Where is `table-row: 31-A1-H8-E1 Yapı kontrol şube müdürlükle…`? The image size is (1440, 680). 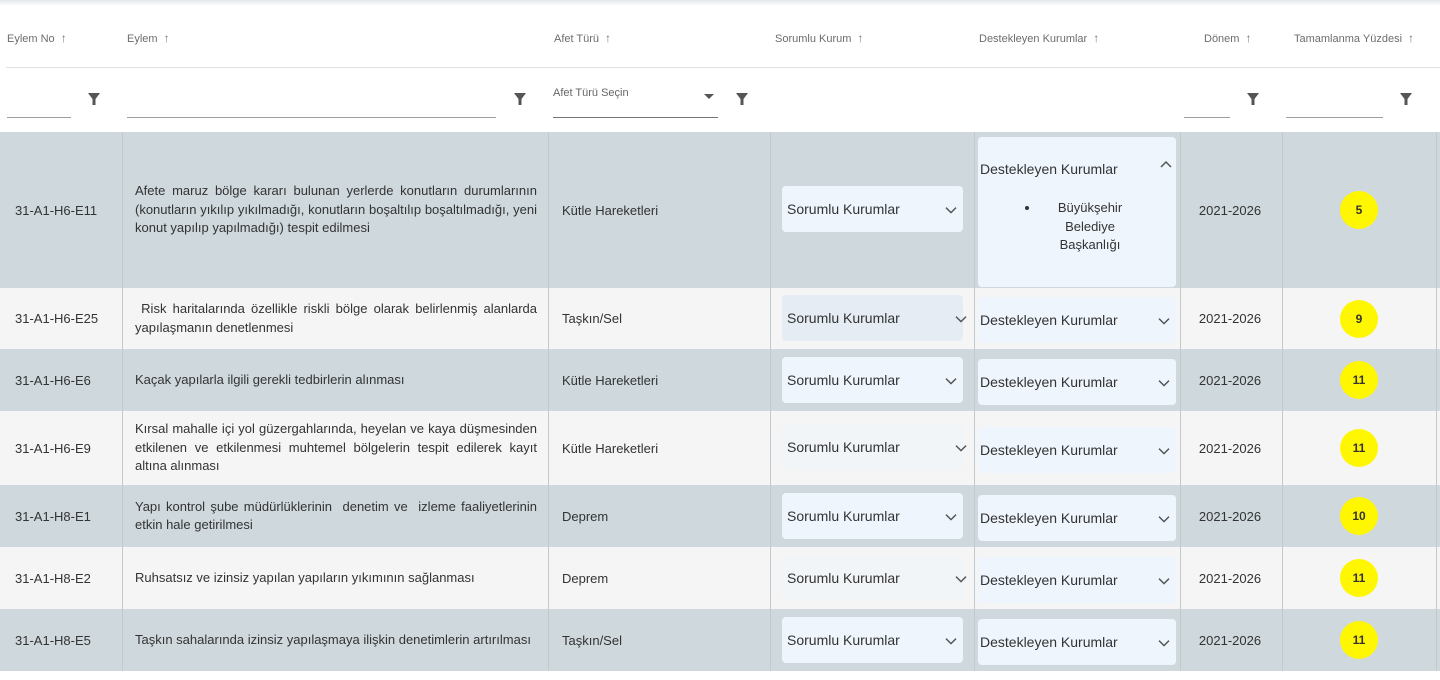
table-row: 31-A1-H8-E1 Yapı kontrol şube müdürlükle… is located at coordinates (720, 516).